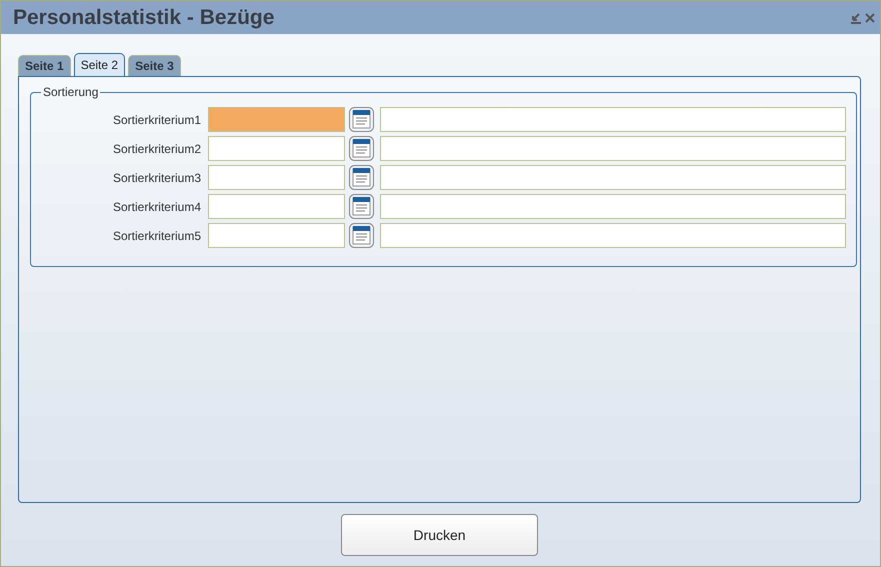 The width and height of the screenshot is (881, 567). Describe the element at coordinates (71, 92) in the screenshot. I see `group-title: Sortierung` at that location.